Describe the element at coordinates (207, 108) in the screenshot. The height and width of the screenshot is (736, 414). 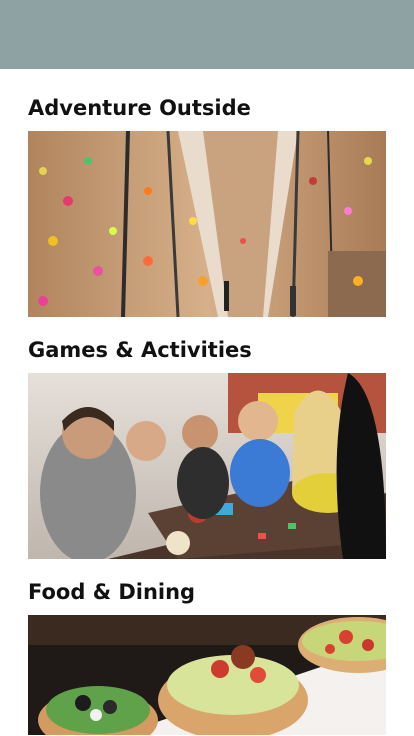
I see `section-title: Adventure Outside` at that location.